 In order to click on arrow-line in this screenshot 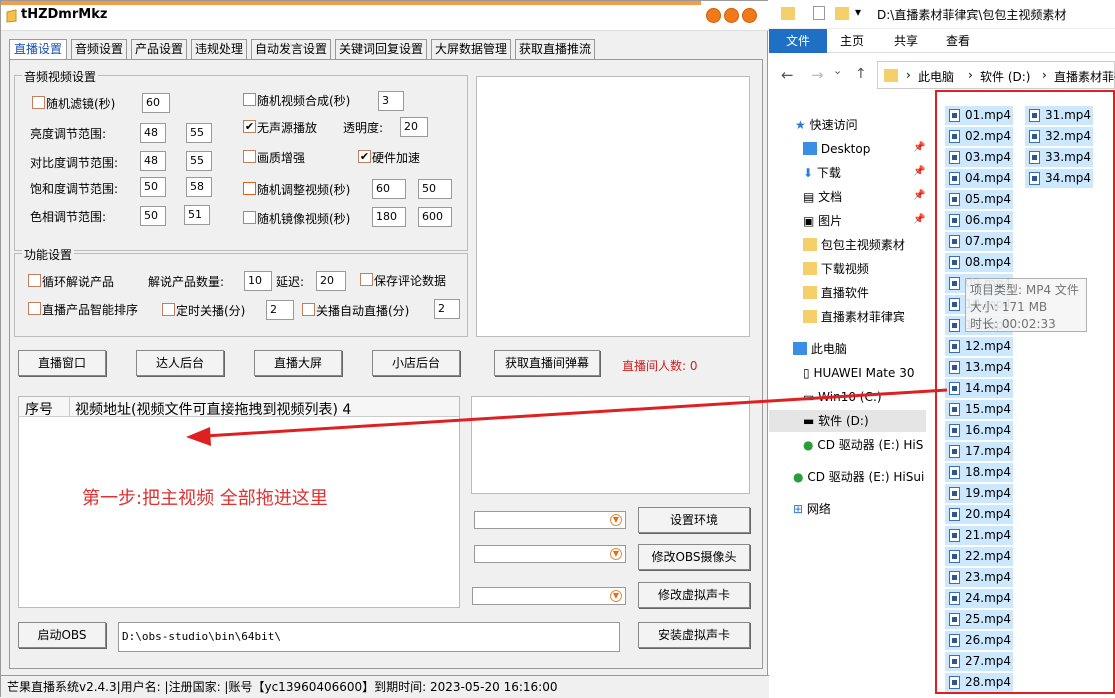, I will do `click(576, 413)`.